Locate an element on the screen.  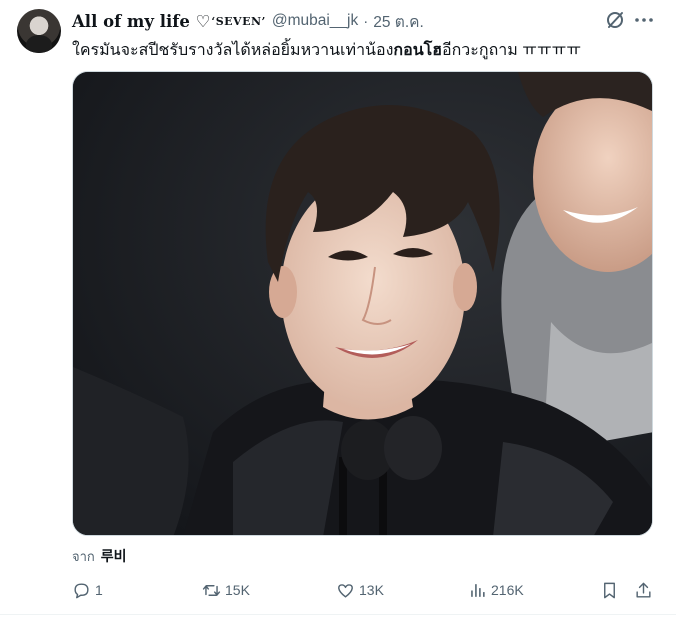
tweet-text-end: อีกวะกูถาม ㅠㅠㅠㅠ is located at coordinates (512, 50).